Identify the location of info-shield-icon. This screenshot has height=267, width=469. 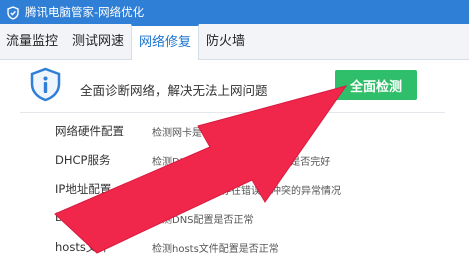
(45, 84).